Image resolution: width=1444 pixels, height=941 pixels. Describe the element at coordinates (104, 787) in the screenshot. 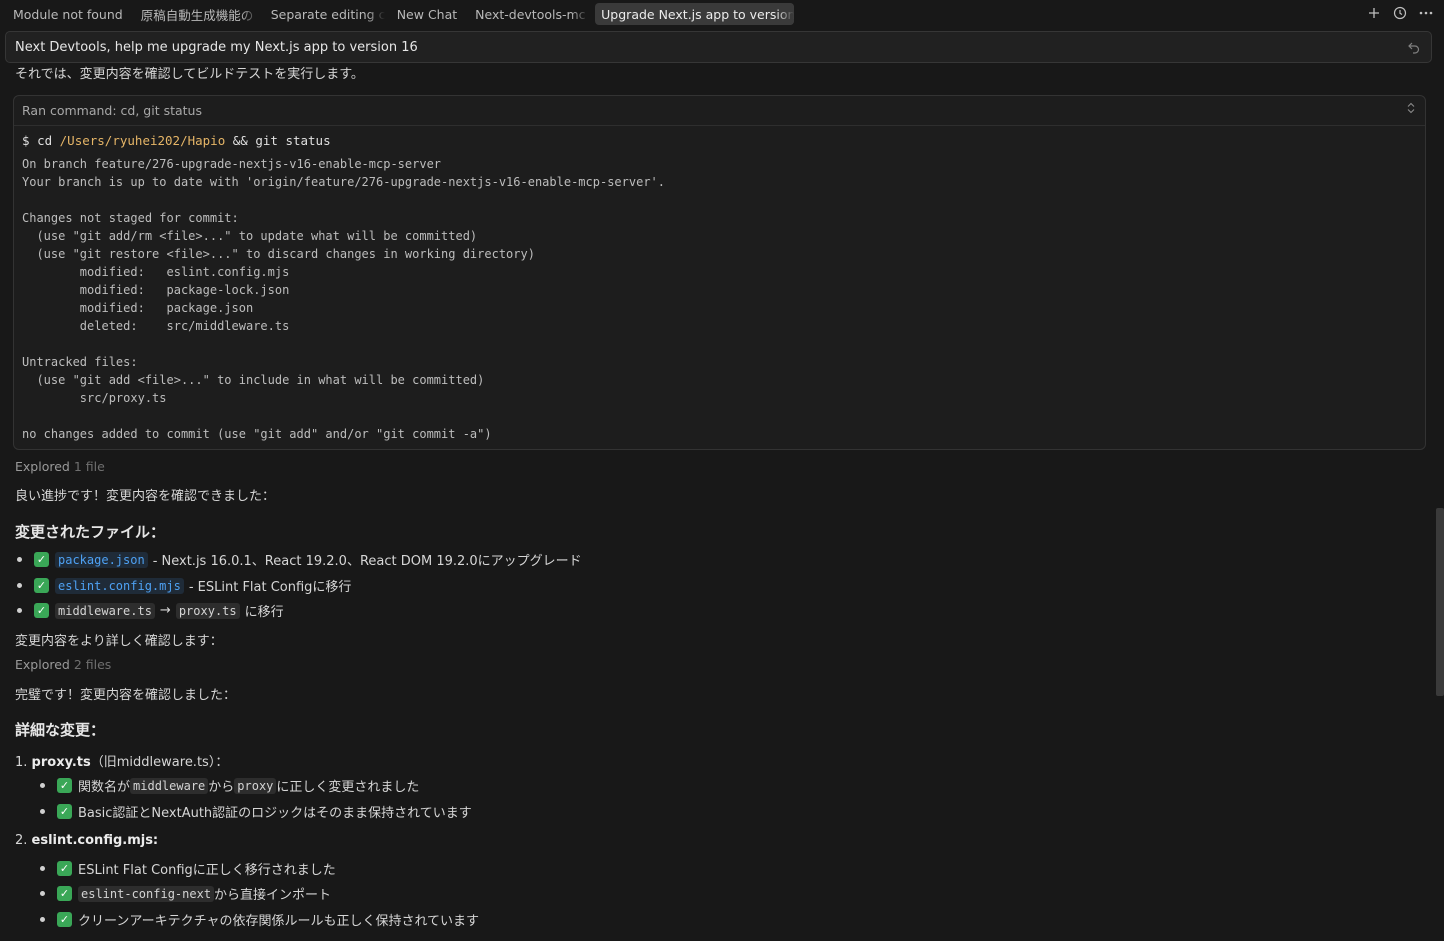

I see `list-item-text: 関数名が` at that location.